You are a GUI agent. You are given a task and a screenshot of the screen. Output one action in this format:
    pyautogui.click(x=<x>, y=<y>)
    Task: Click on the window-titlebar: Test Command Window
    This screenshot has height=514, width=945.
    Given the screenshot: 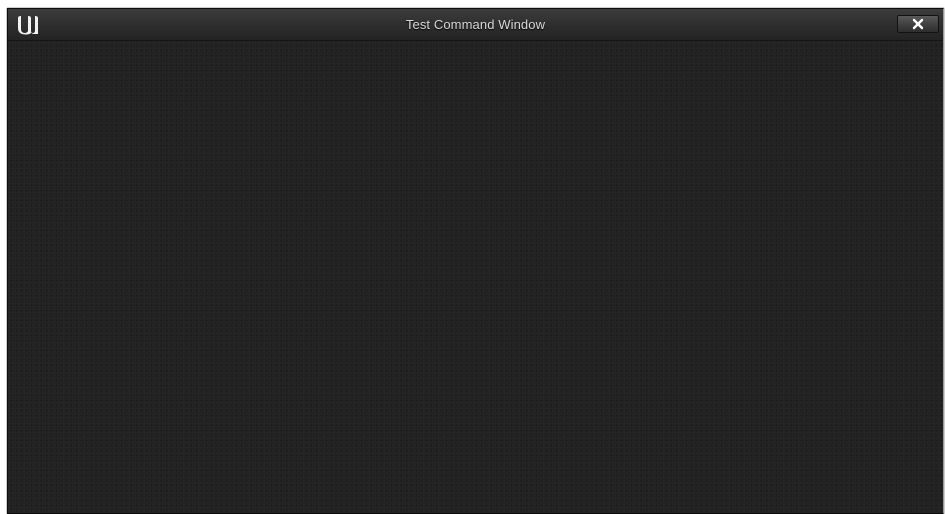 What is the action you would take?
    pyautogui.click(x=475, y=25)
    